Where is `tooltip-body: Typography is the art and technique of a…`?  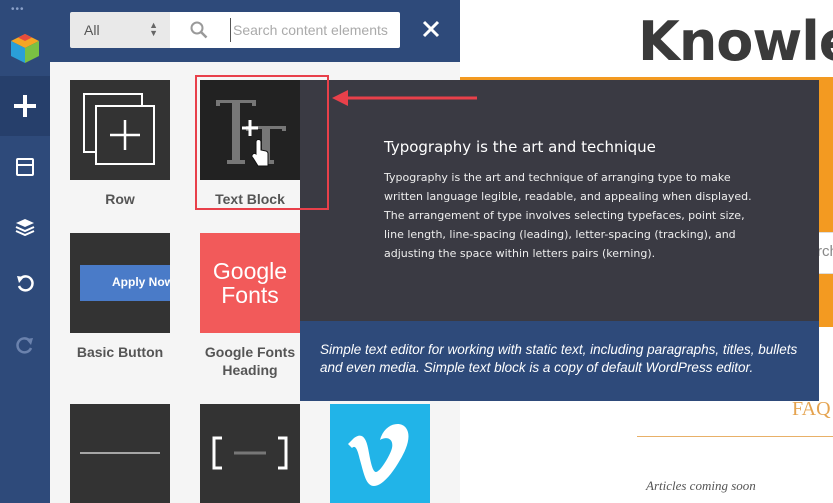 tooltip-body: Typography is the art and technique of a… is located at coordinates (568, 215).